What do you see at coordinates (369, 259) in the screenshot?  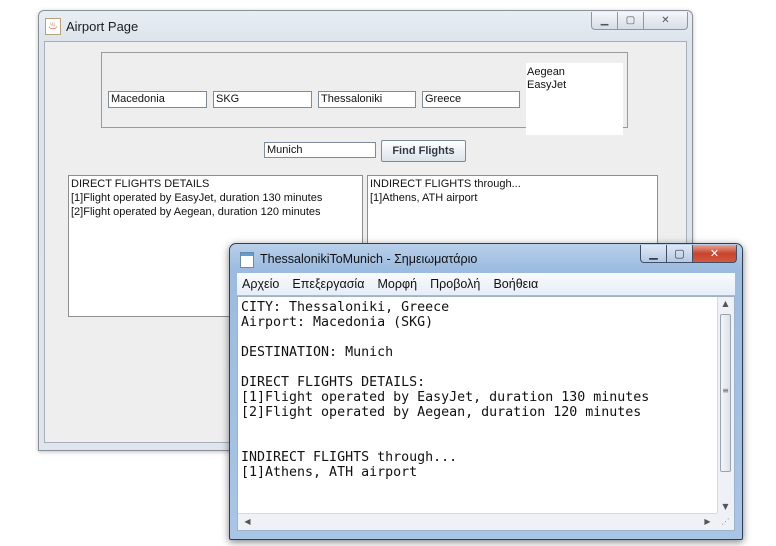 I see `notepad-window-title: ThessalonikiToMunich - Σημειωματάριο` at bounding box center [369, 259].